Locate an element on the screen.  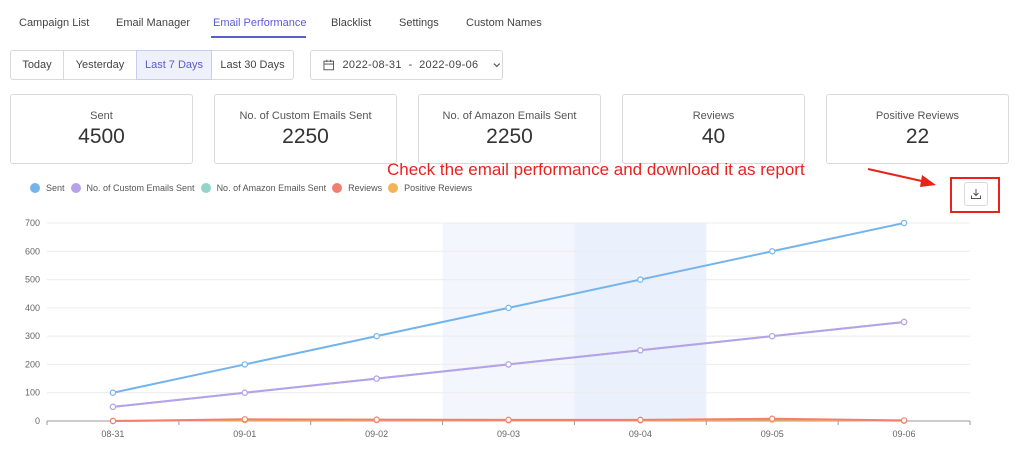
y-tick-label: 200 is located at coordinates (32, 364).